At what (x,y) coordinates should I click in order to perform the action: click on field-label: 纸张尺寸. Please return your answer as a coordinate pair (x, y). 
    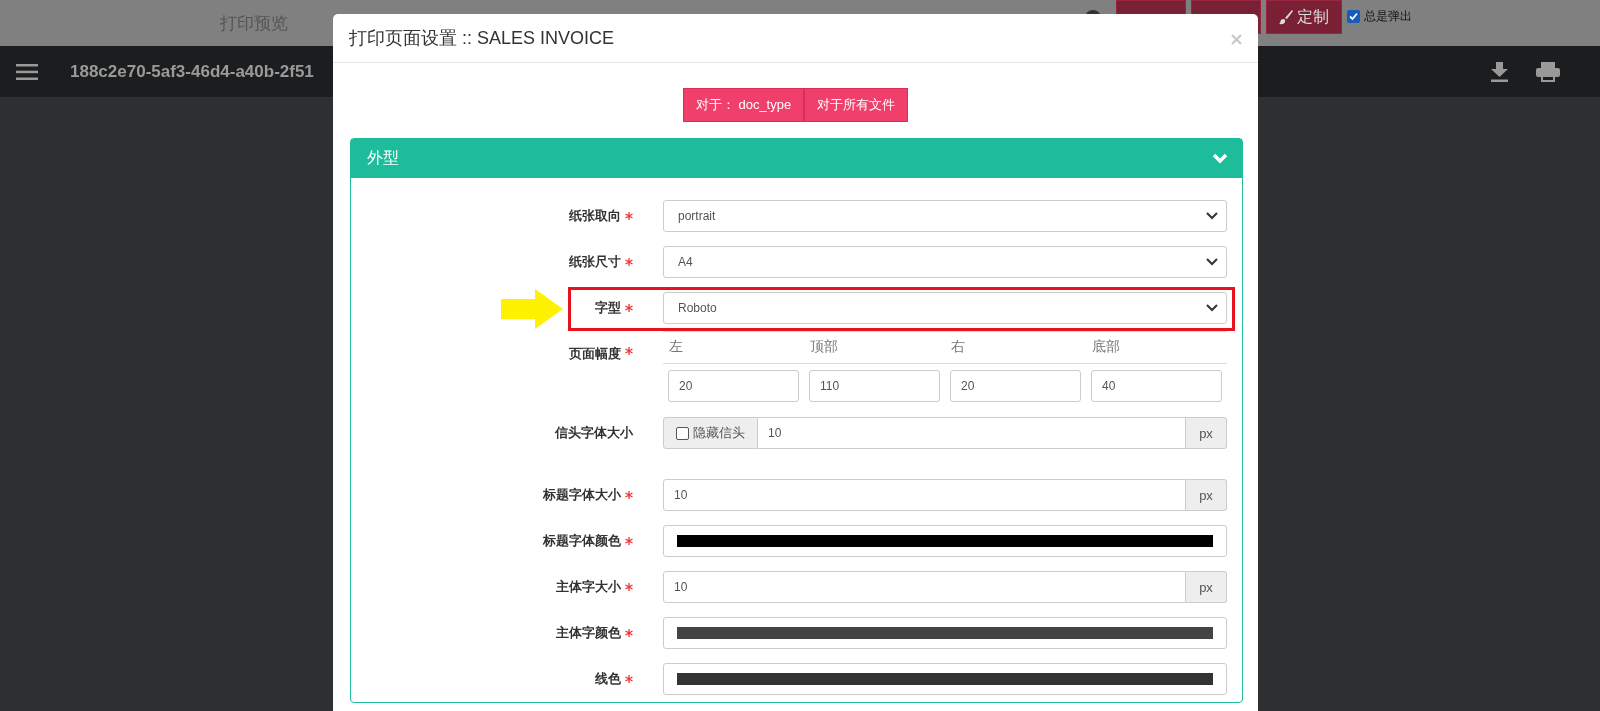
    Looking at the image, I should click on (595, 262).